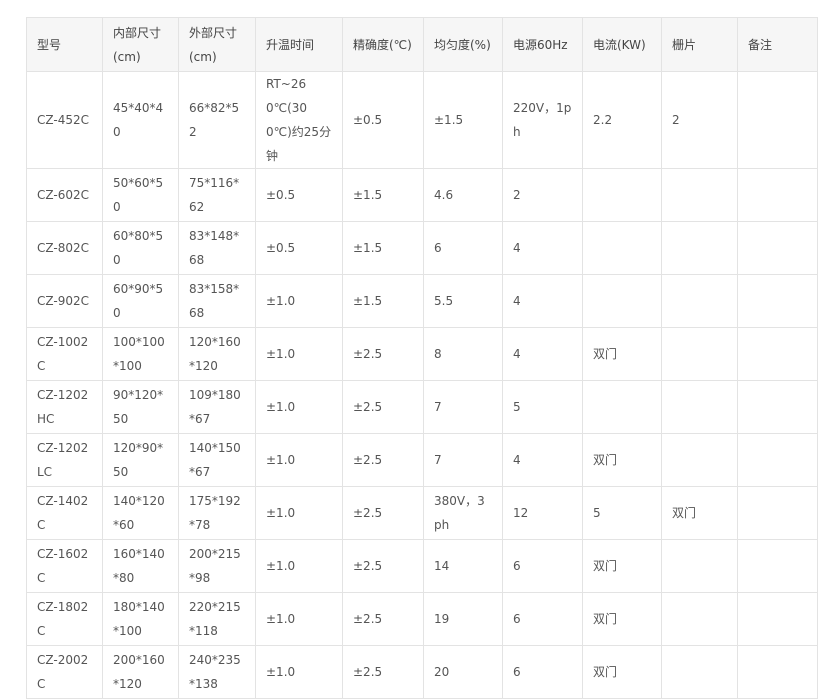 The image size is (839, 699). What do you see at coordinates (64, 619) in the screenshot?
I see `cell-model: CZ-1802C` at bounding box center [64, 619].